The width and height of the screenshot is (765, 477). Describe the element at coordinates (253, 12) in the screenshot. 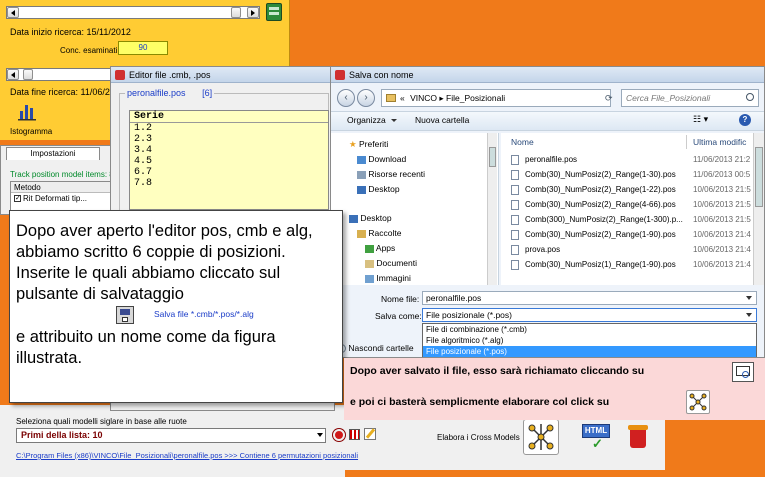

I see `slider-right-button` at that location.